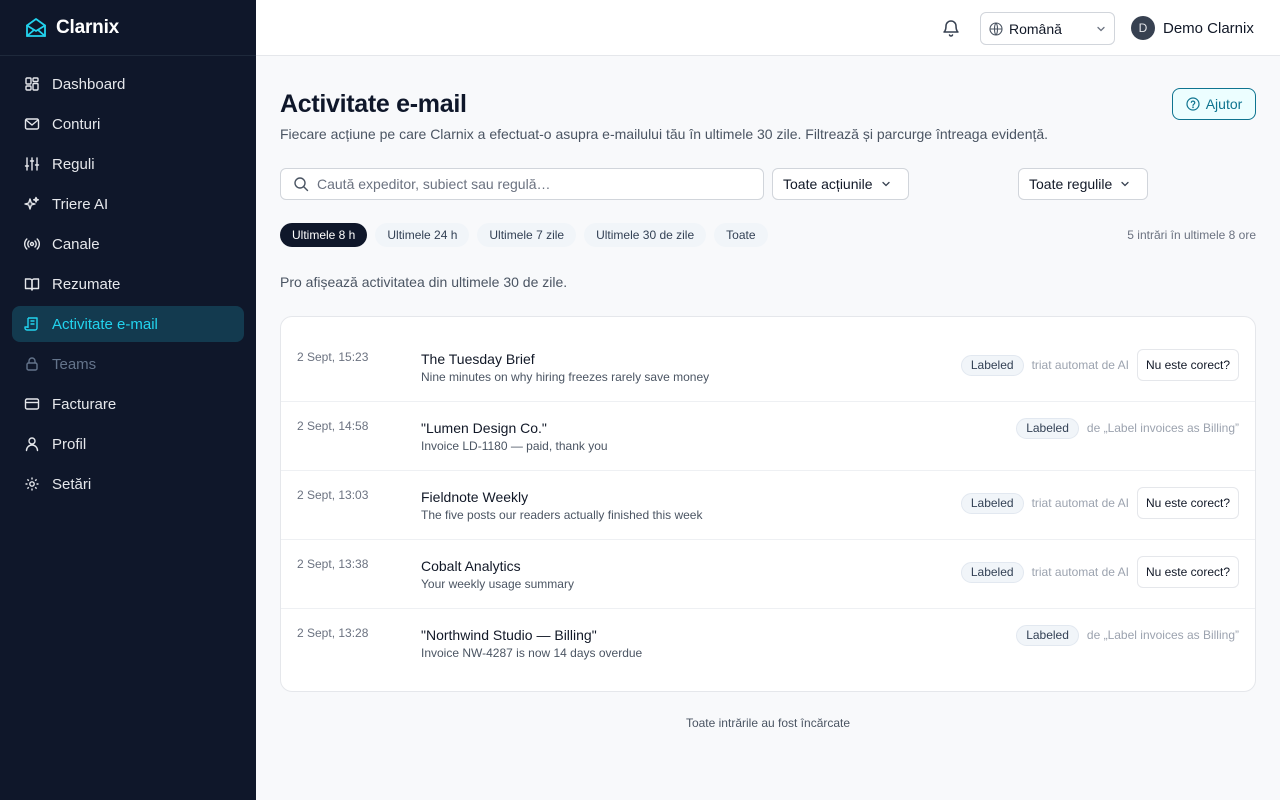 Image resolution: width=1280 pixels, height=800 pixels. What do you see at coordinates (1080, 365) in the screenshot?
I see `activity-source: triat automat de AI` at bounding box center [1080, 365].